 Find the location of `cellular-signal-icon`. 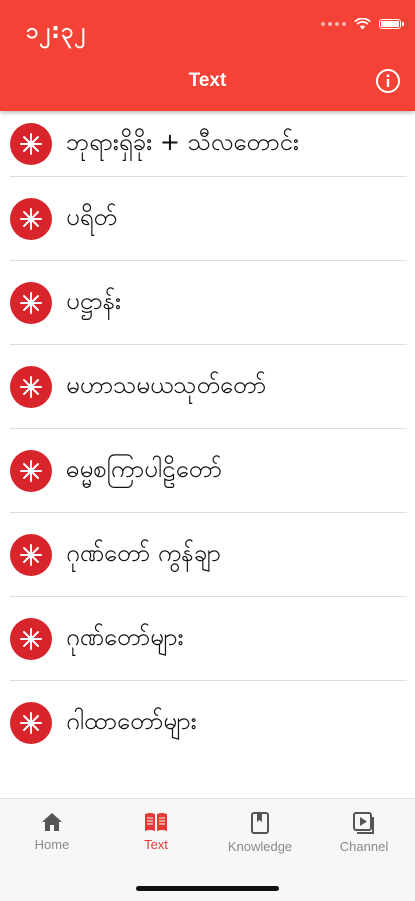

cellular-signal-icon is located at coordinates (333, 24).